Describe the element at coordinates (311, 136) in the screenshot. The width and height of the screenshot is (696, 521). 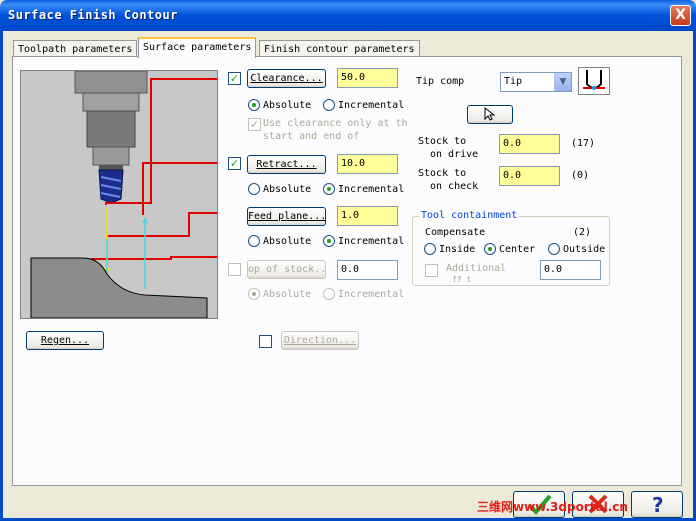
I see `use-clearance-label-line2: start and end of` at that location.